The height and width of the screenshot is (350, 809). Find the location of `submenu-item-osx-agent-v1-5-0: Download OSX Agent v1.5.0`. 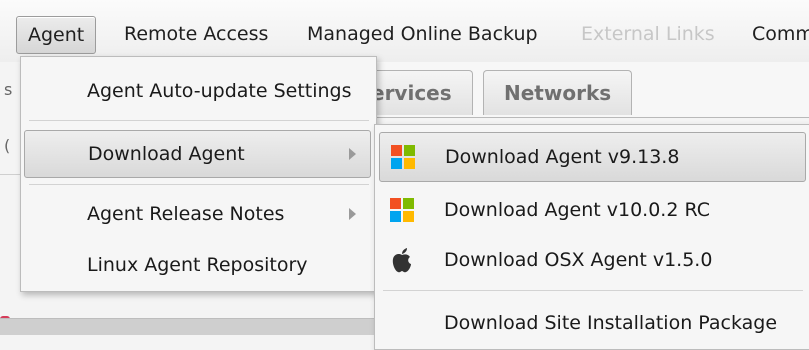

submenu-item-osx-agent-v1-5-0: Download OSX Agent v1.5.0 is located at coordinates (592, 260).